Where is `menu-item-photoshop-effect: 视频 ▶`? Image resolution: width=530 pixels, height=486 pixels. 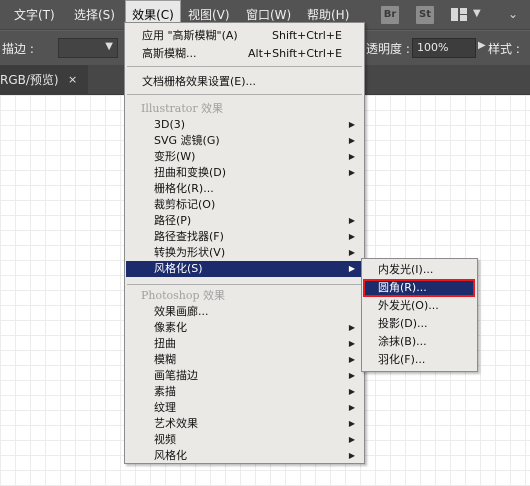
menu-item-photoshop-effect: 视频 ▶ is located at coordinates (244, 440).